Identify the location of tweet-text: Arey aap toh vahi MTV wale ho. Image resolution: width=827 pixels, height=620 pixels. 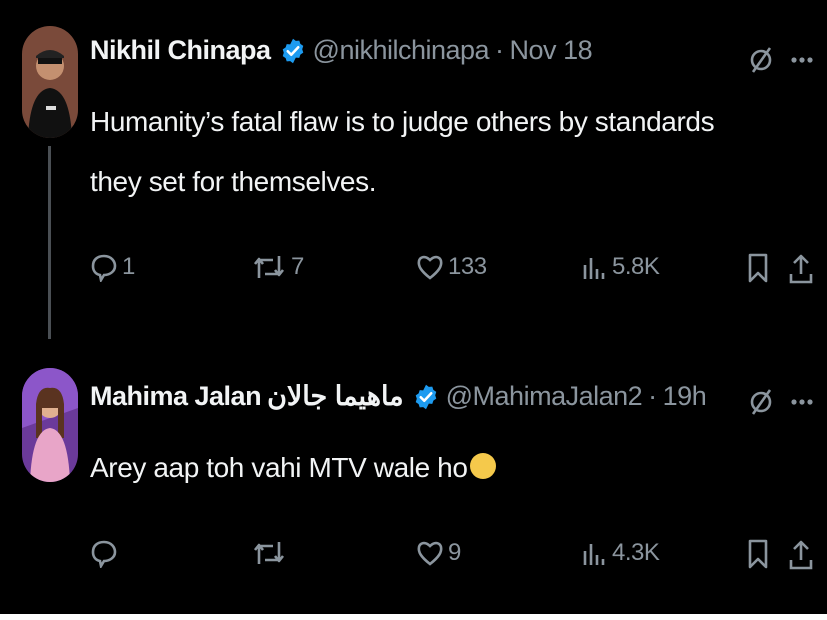
(279, 467).